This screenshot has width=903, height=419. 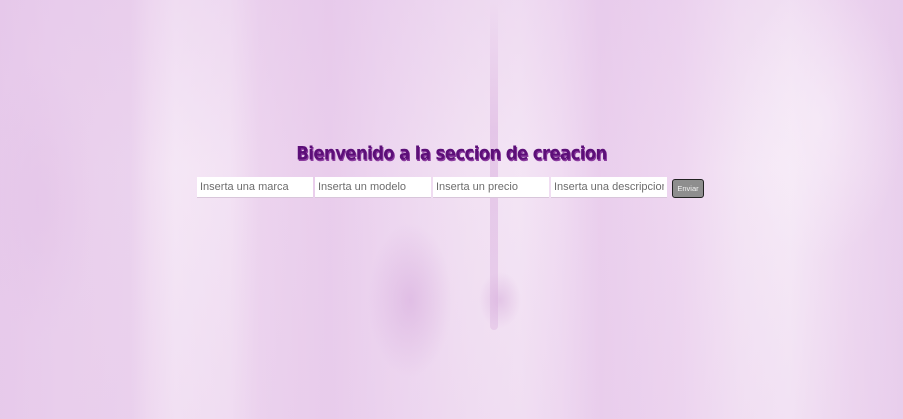 What do you see at coordinates (491, 187) in the screenshot?
I see `price-input` at bounding box center [491, 187].